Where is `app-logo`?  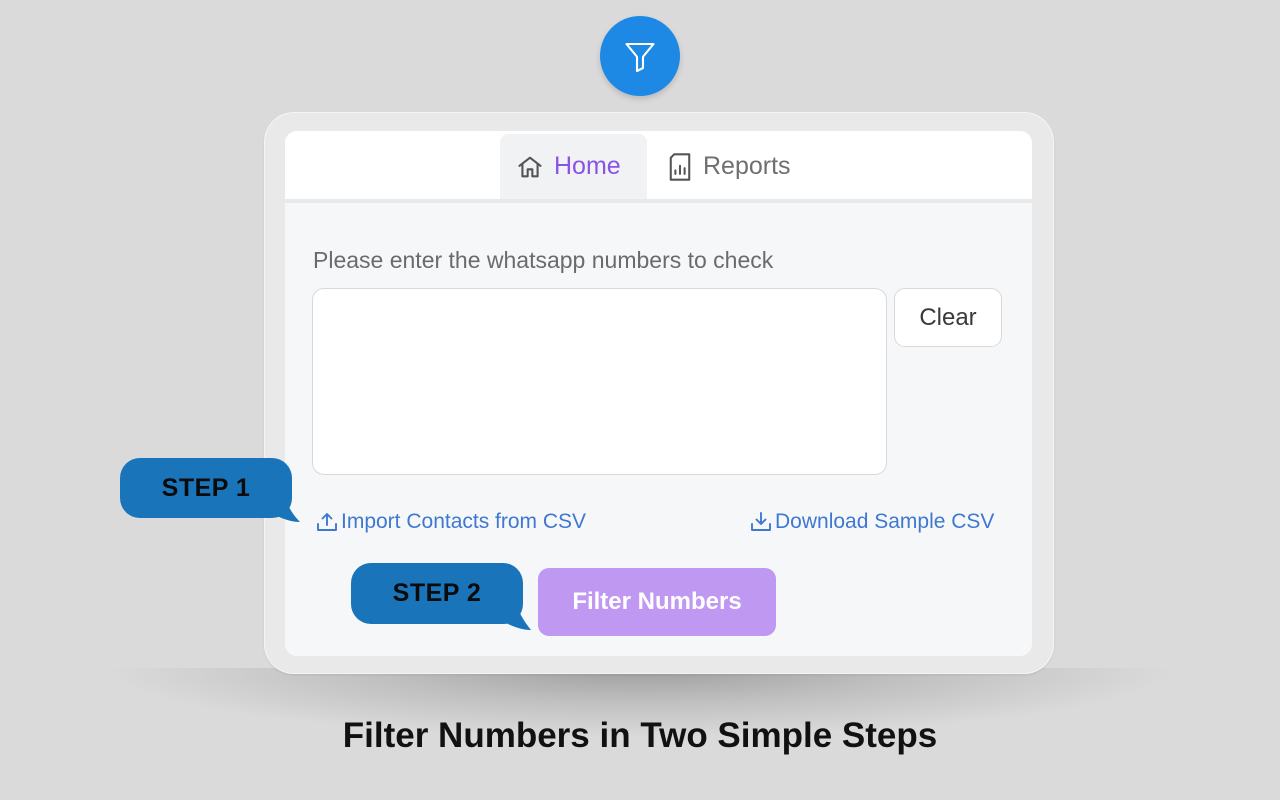 app-logo is located at coordinates (640, 56).